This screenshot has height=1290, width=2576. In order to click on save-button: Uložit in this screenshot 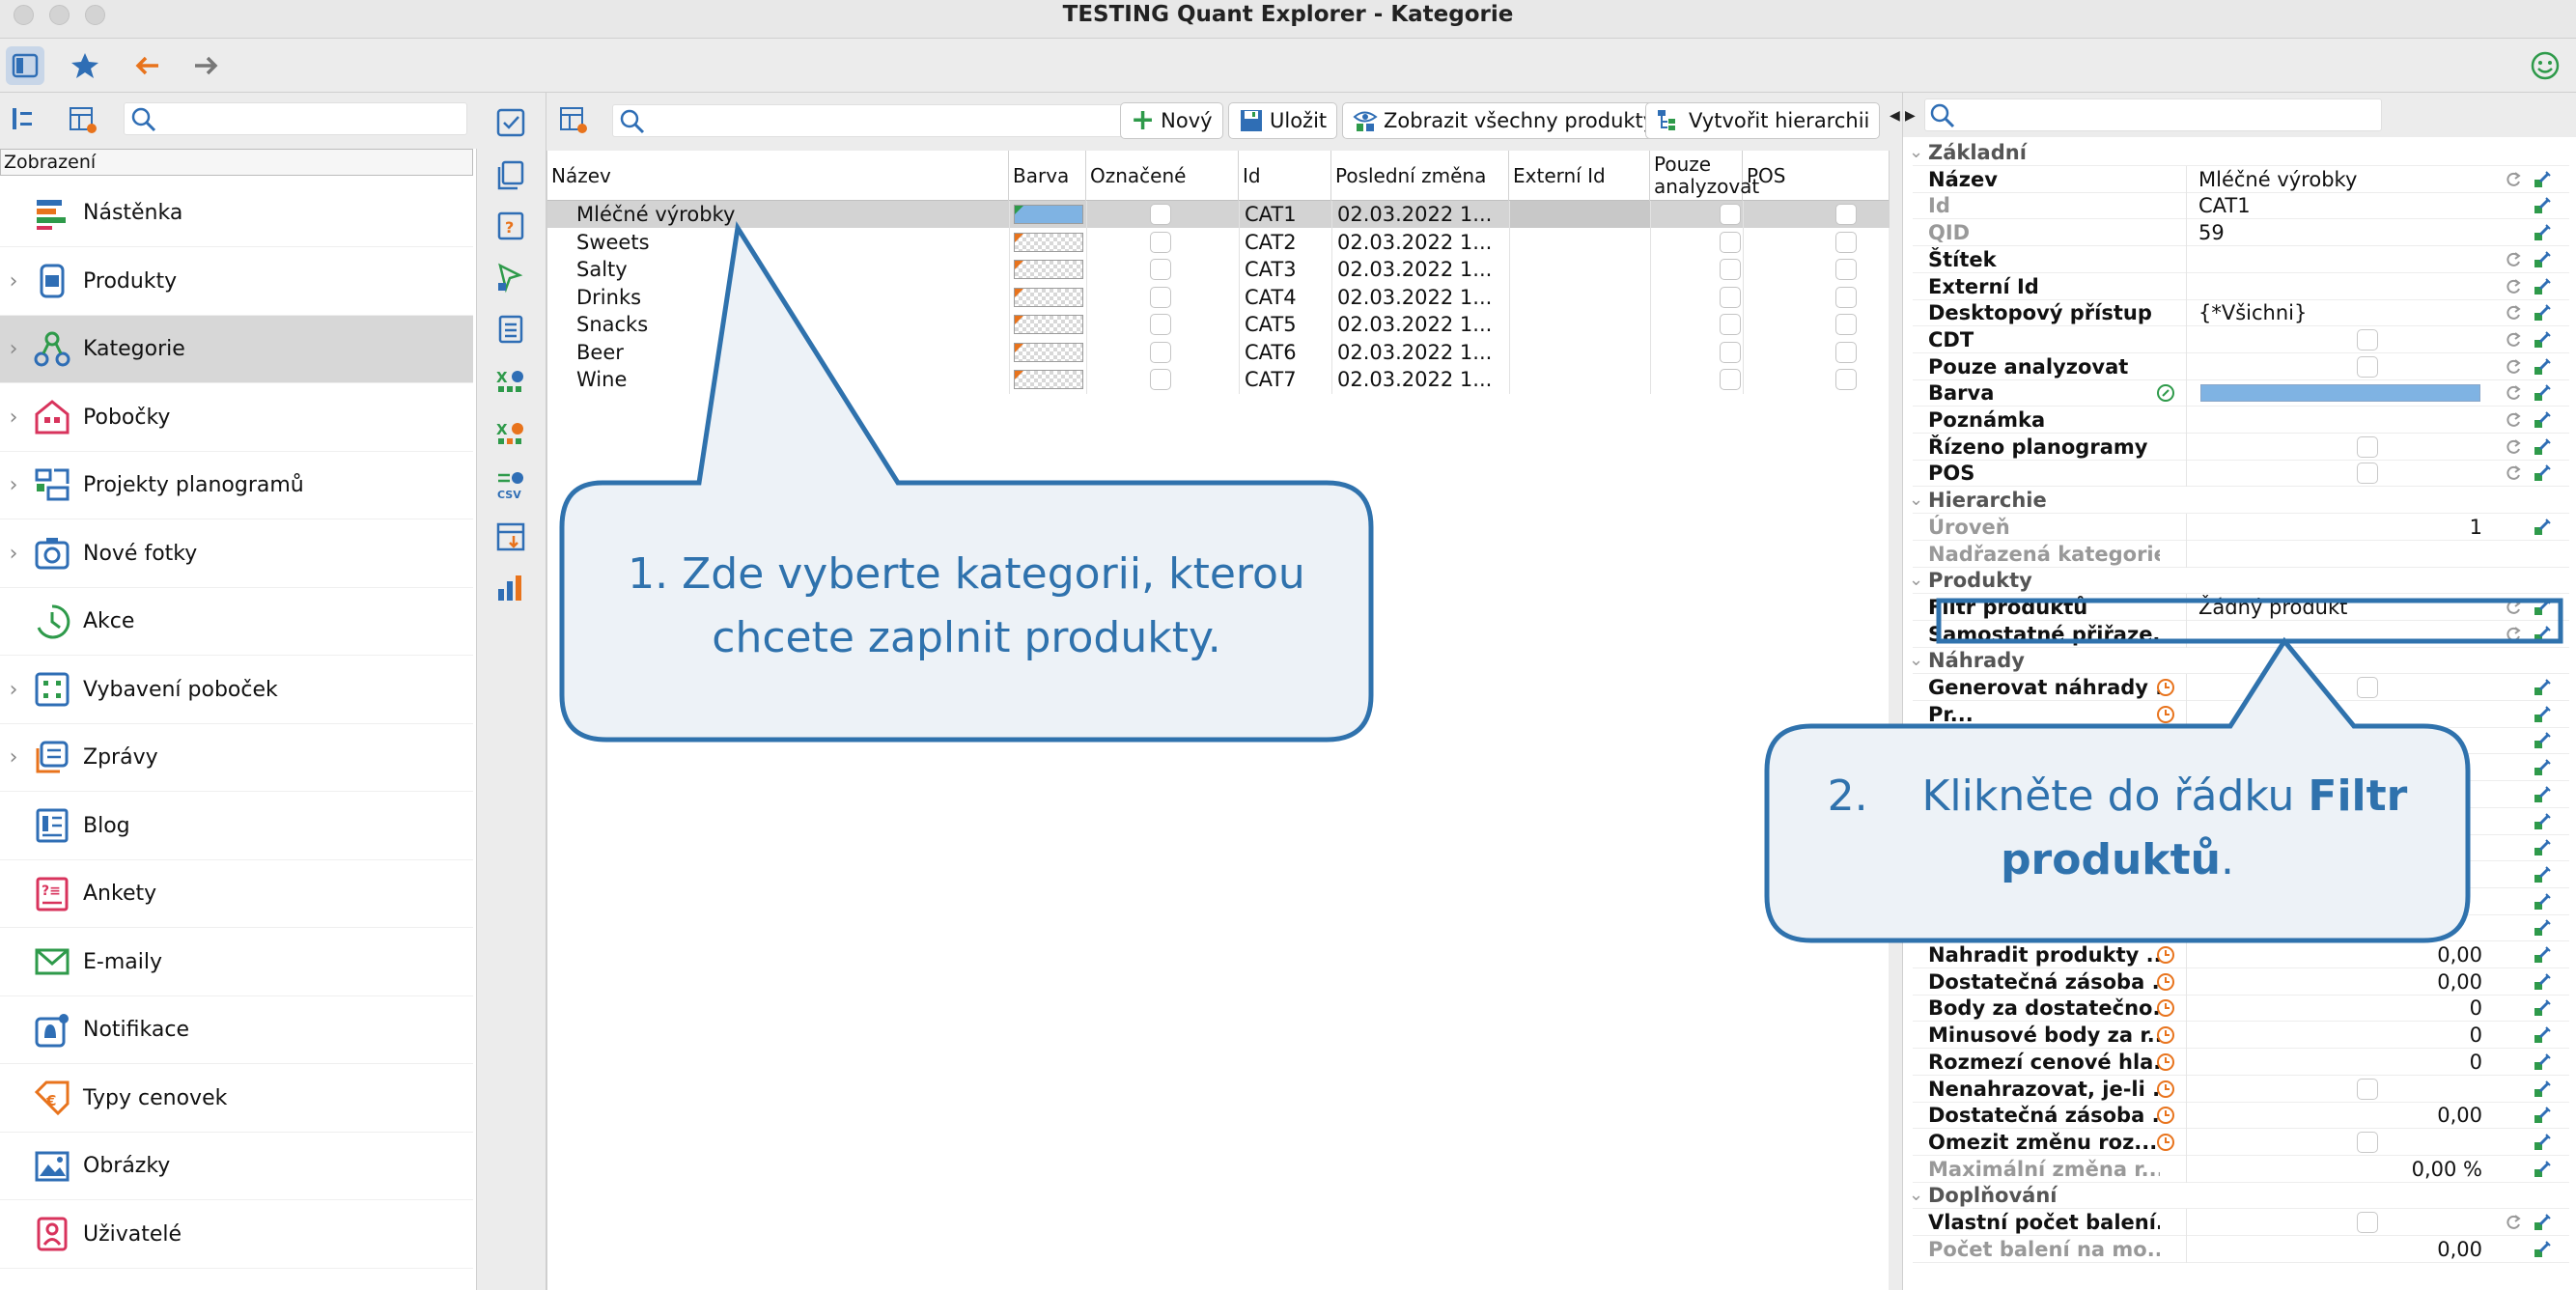, I will do `click(1283, 120)`.